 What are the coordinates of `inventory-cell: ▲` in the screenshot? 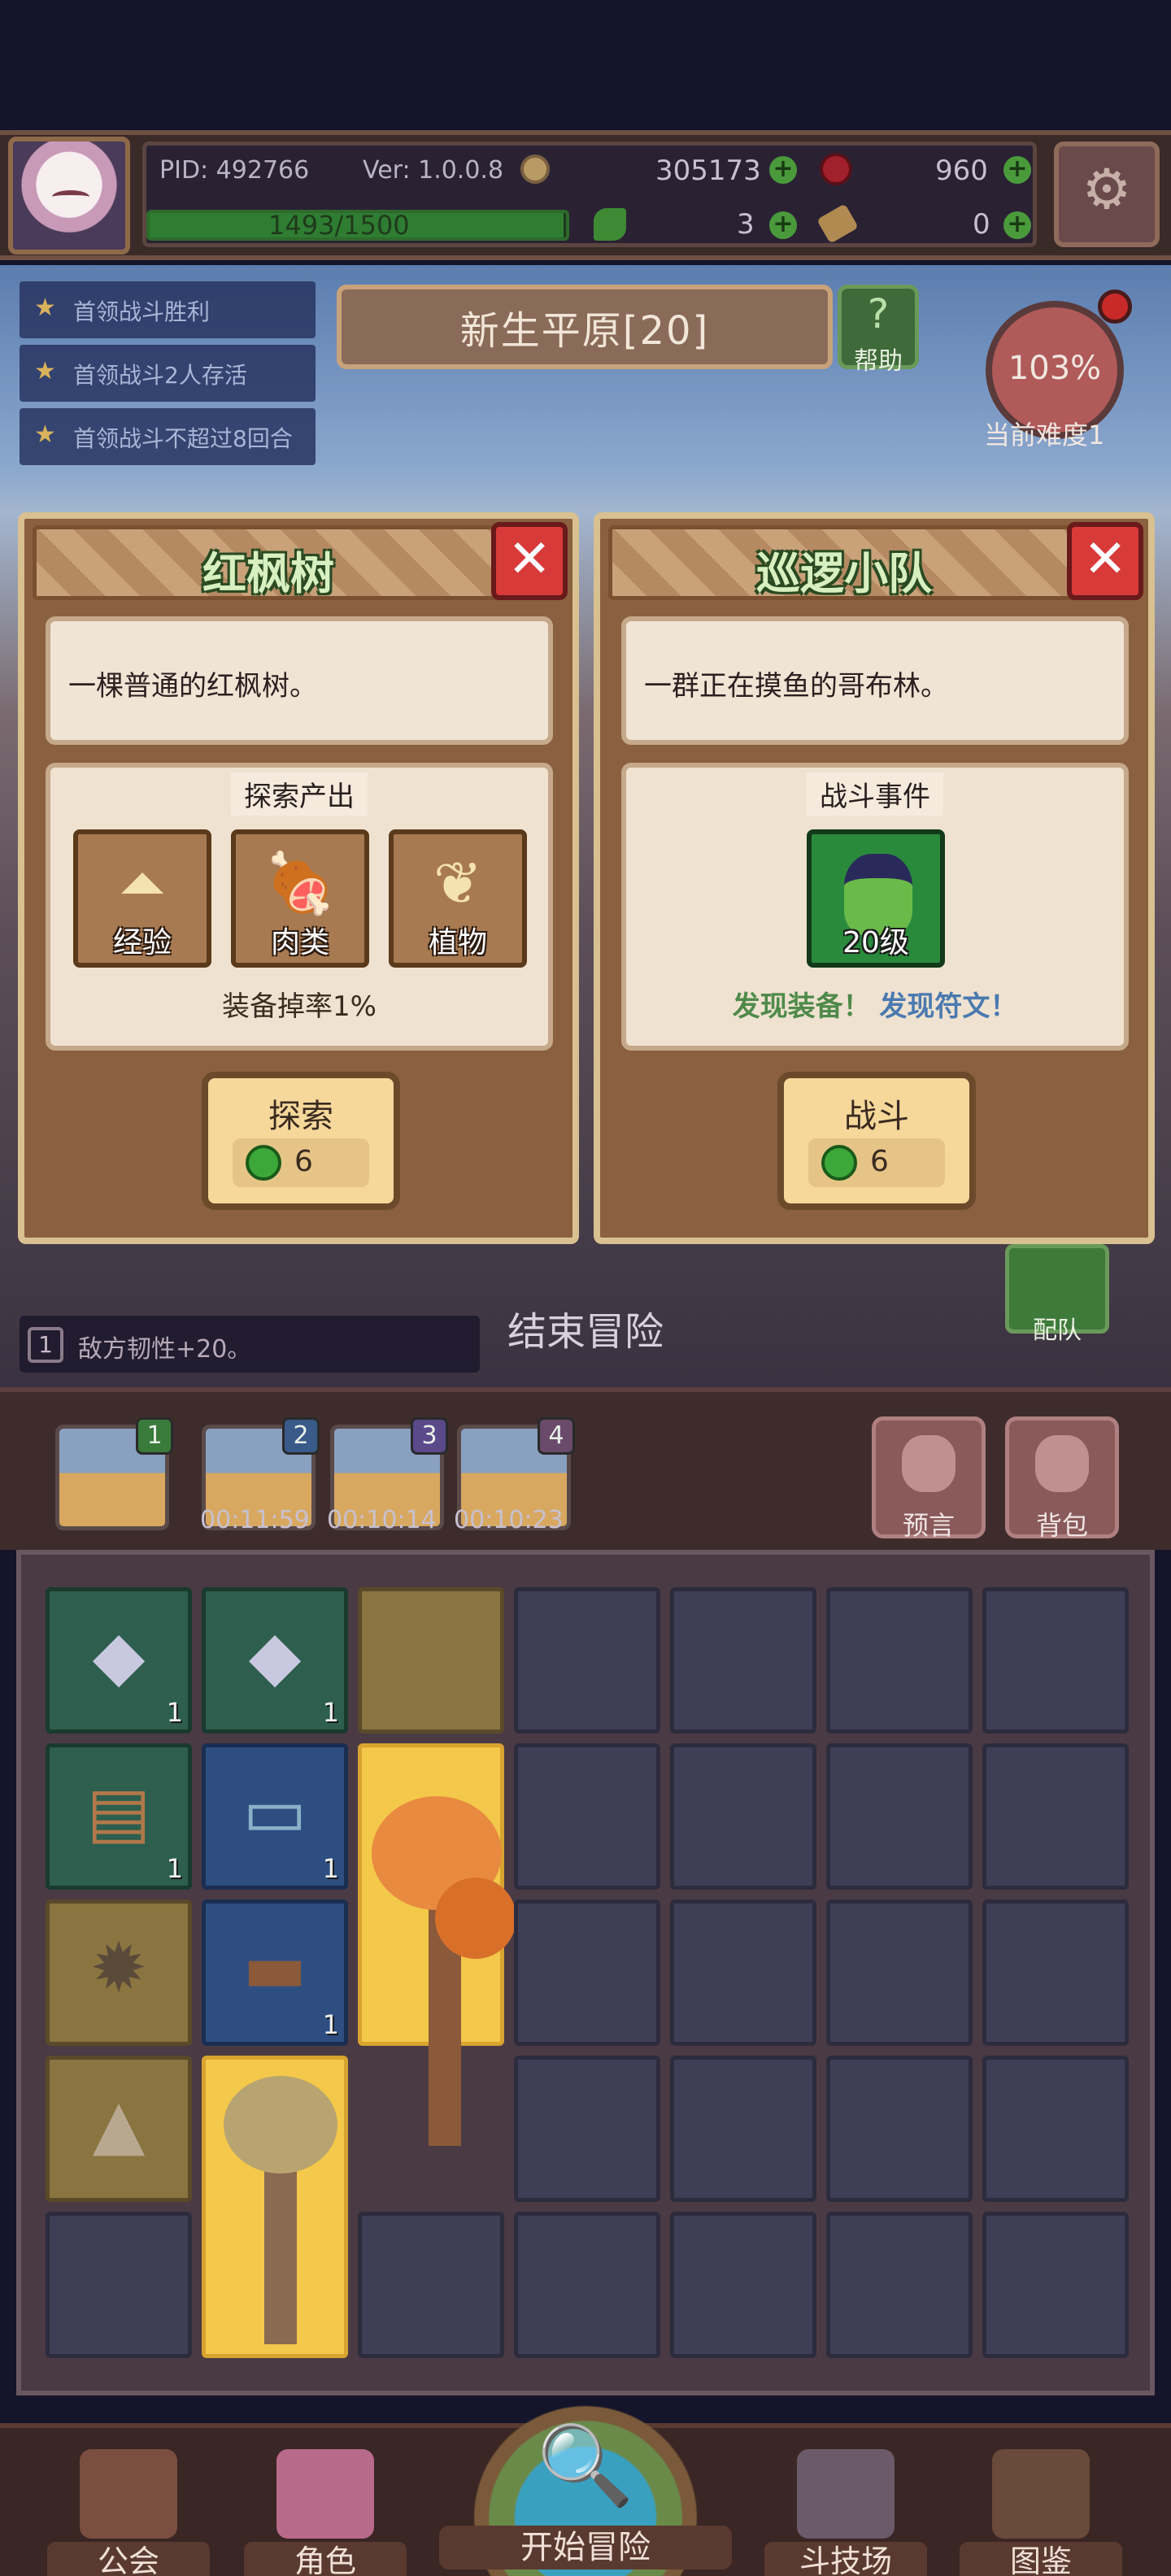 It's located at (119, 2129).